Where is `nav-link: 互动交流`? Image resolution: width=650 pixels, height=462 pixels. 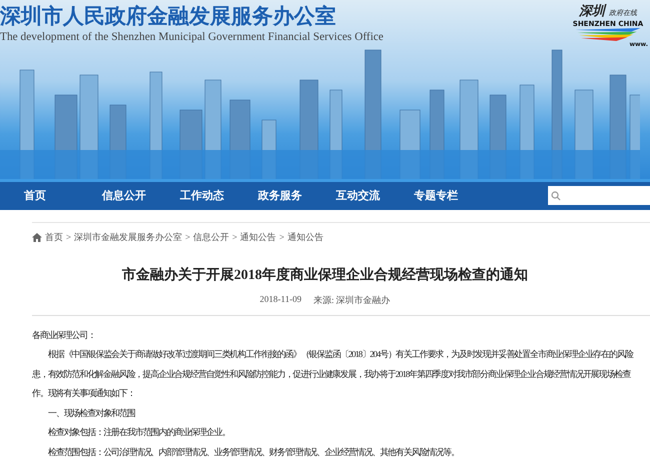
nav-link: 互动交流 is located at coordinates (375, 196).